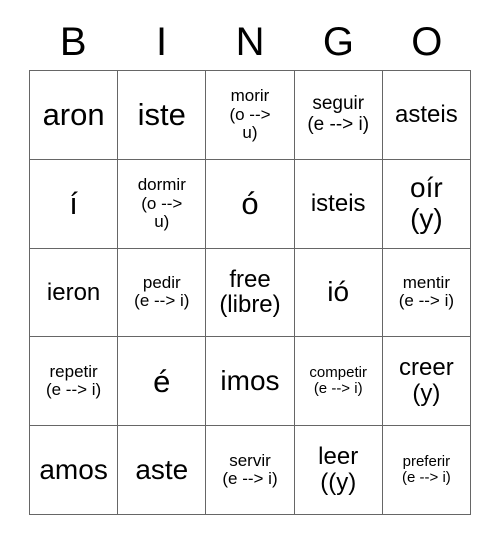 The image size is (500, 544). I want to click on bingo-cell-n5: servir (e --> i), so click(250, 470).